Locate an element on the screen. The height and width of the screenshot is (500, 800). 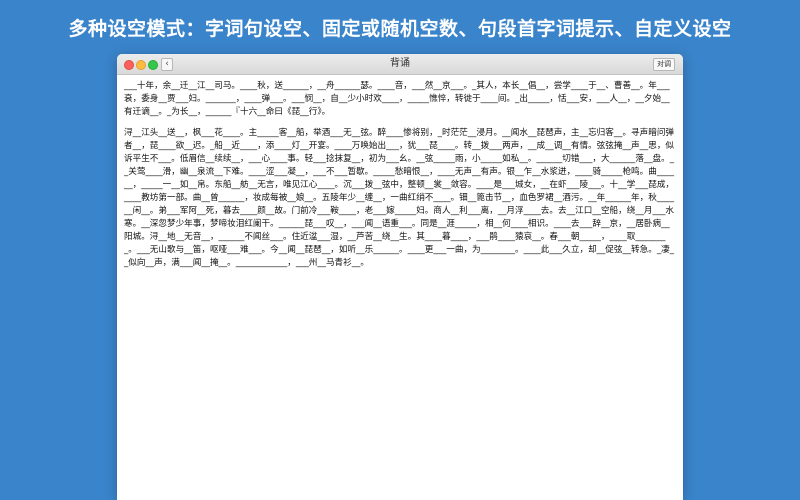
promo-headline: 多种设空模式：字词句设空、固定或随机空数、句段首字词提示、自定义设空 is located at coordinates (400, 29).